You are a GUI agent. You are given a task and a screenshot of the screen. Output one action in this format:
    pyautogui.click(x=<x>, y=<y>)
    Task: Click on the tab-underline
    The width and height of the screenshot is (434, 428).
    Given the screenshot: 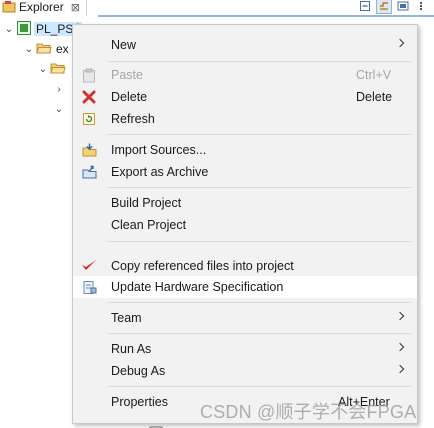 What is the action you would take?
    pyautogui.click(x=266, y=16)
    